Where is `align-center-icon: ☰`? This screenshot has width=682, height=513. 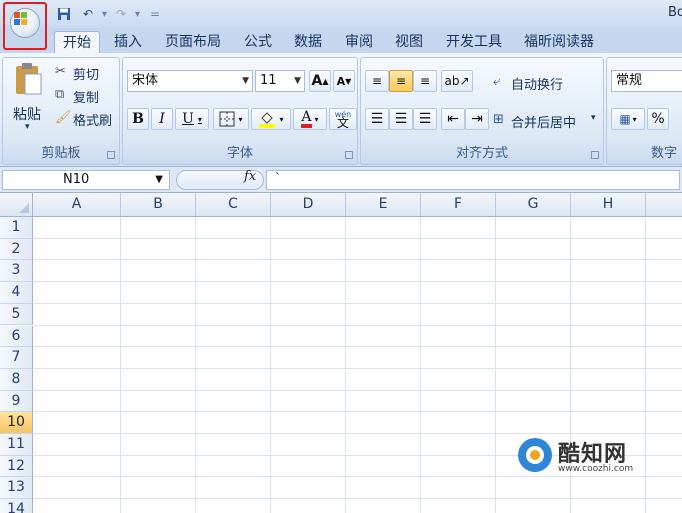
align-center-icon: ☰ is located at coordinates (401, 119).